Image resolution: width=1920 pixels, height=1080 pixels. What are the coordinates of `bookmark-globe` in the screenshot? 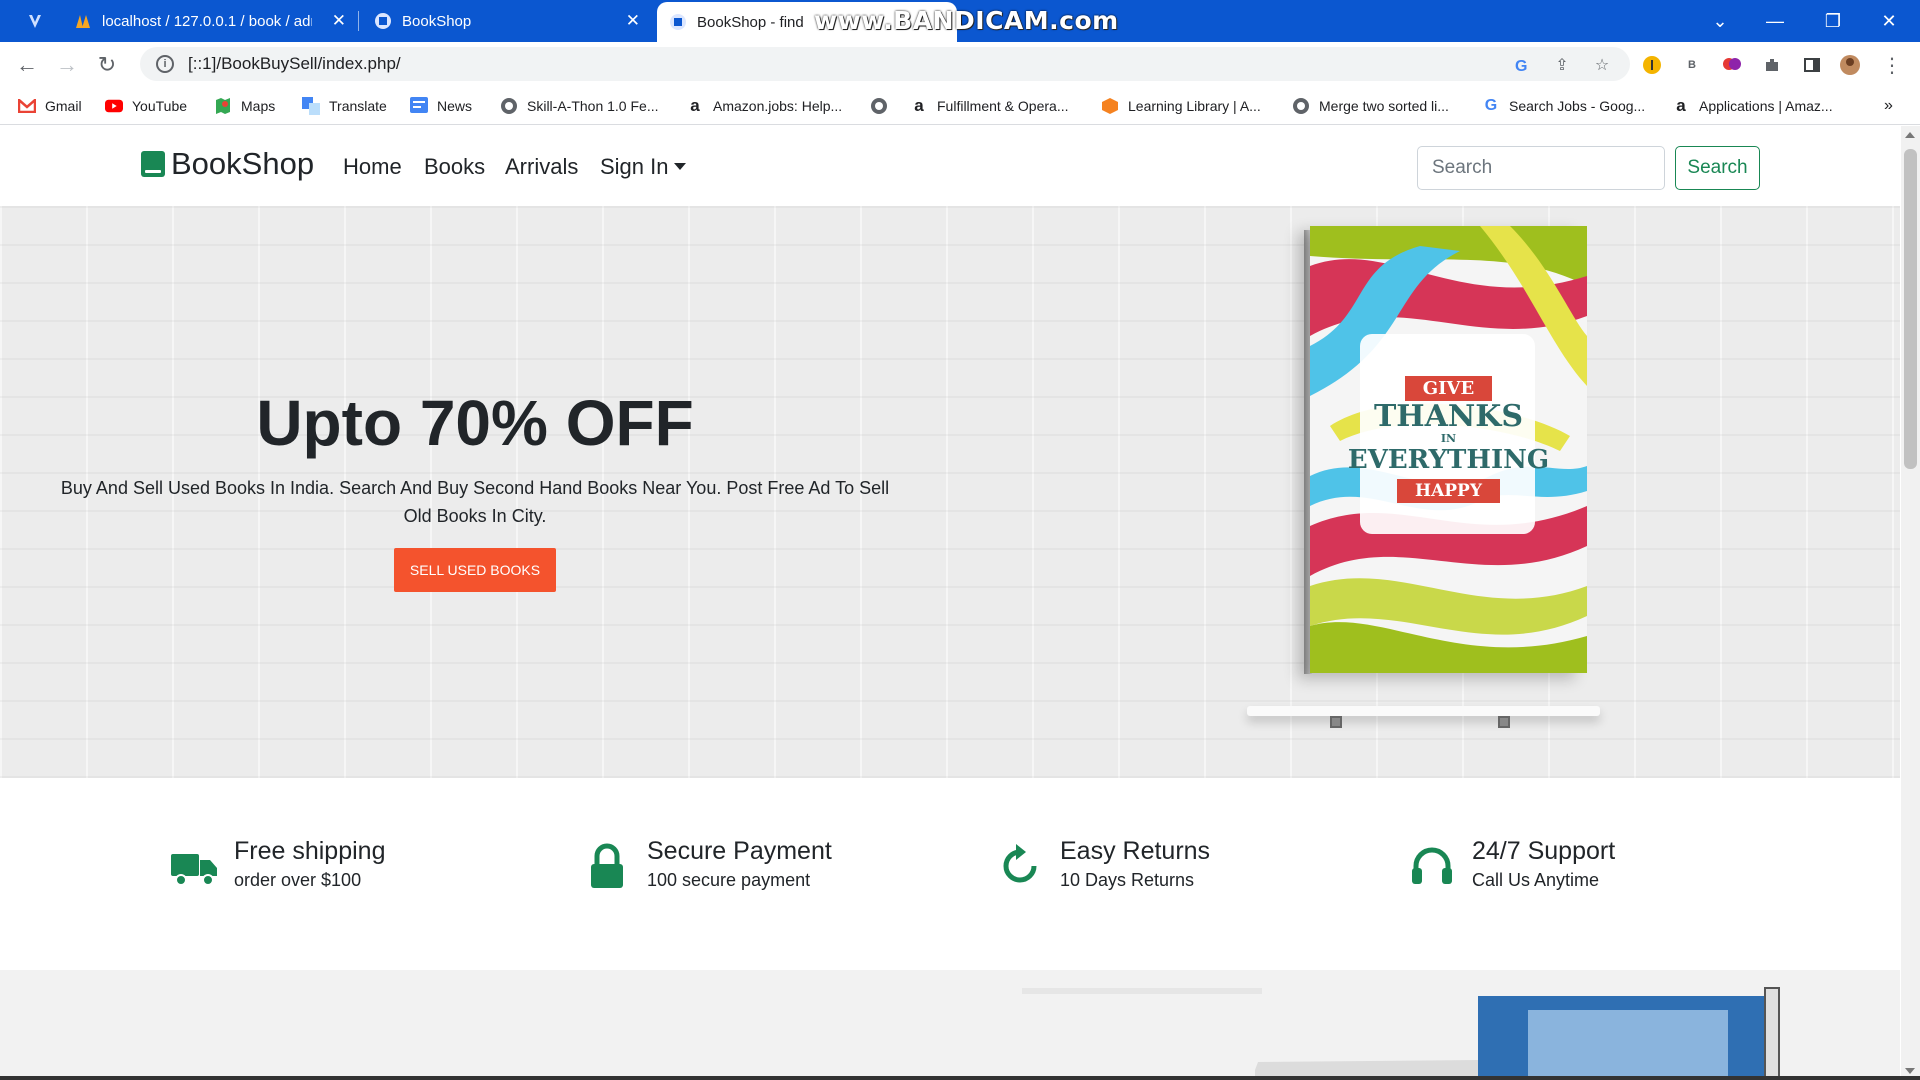 It's located at (883, 106).